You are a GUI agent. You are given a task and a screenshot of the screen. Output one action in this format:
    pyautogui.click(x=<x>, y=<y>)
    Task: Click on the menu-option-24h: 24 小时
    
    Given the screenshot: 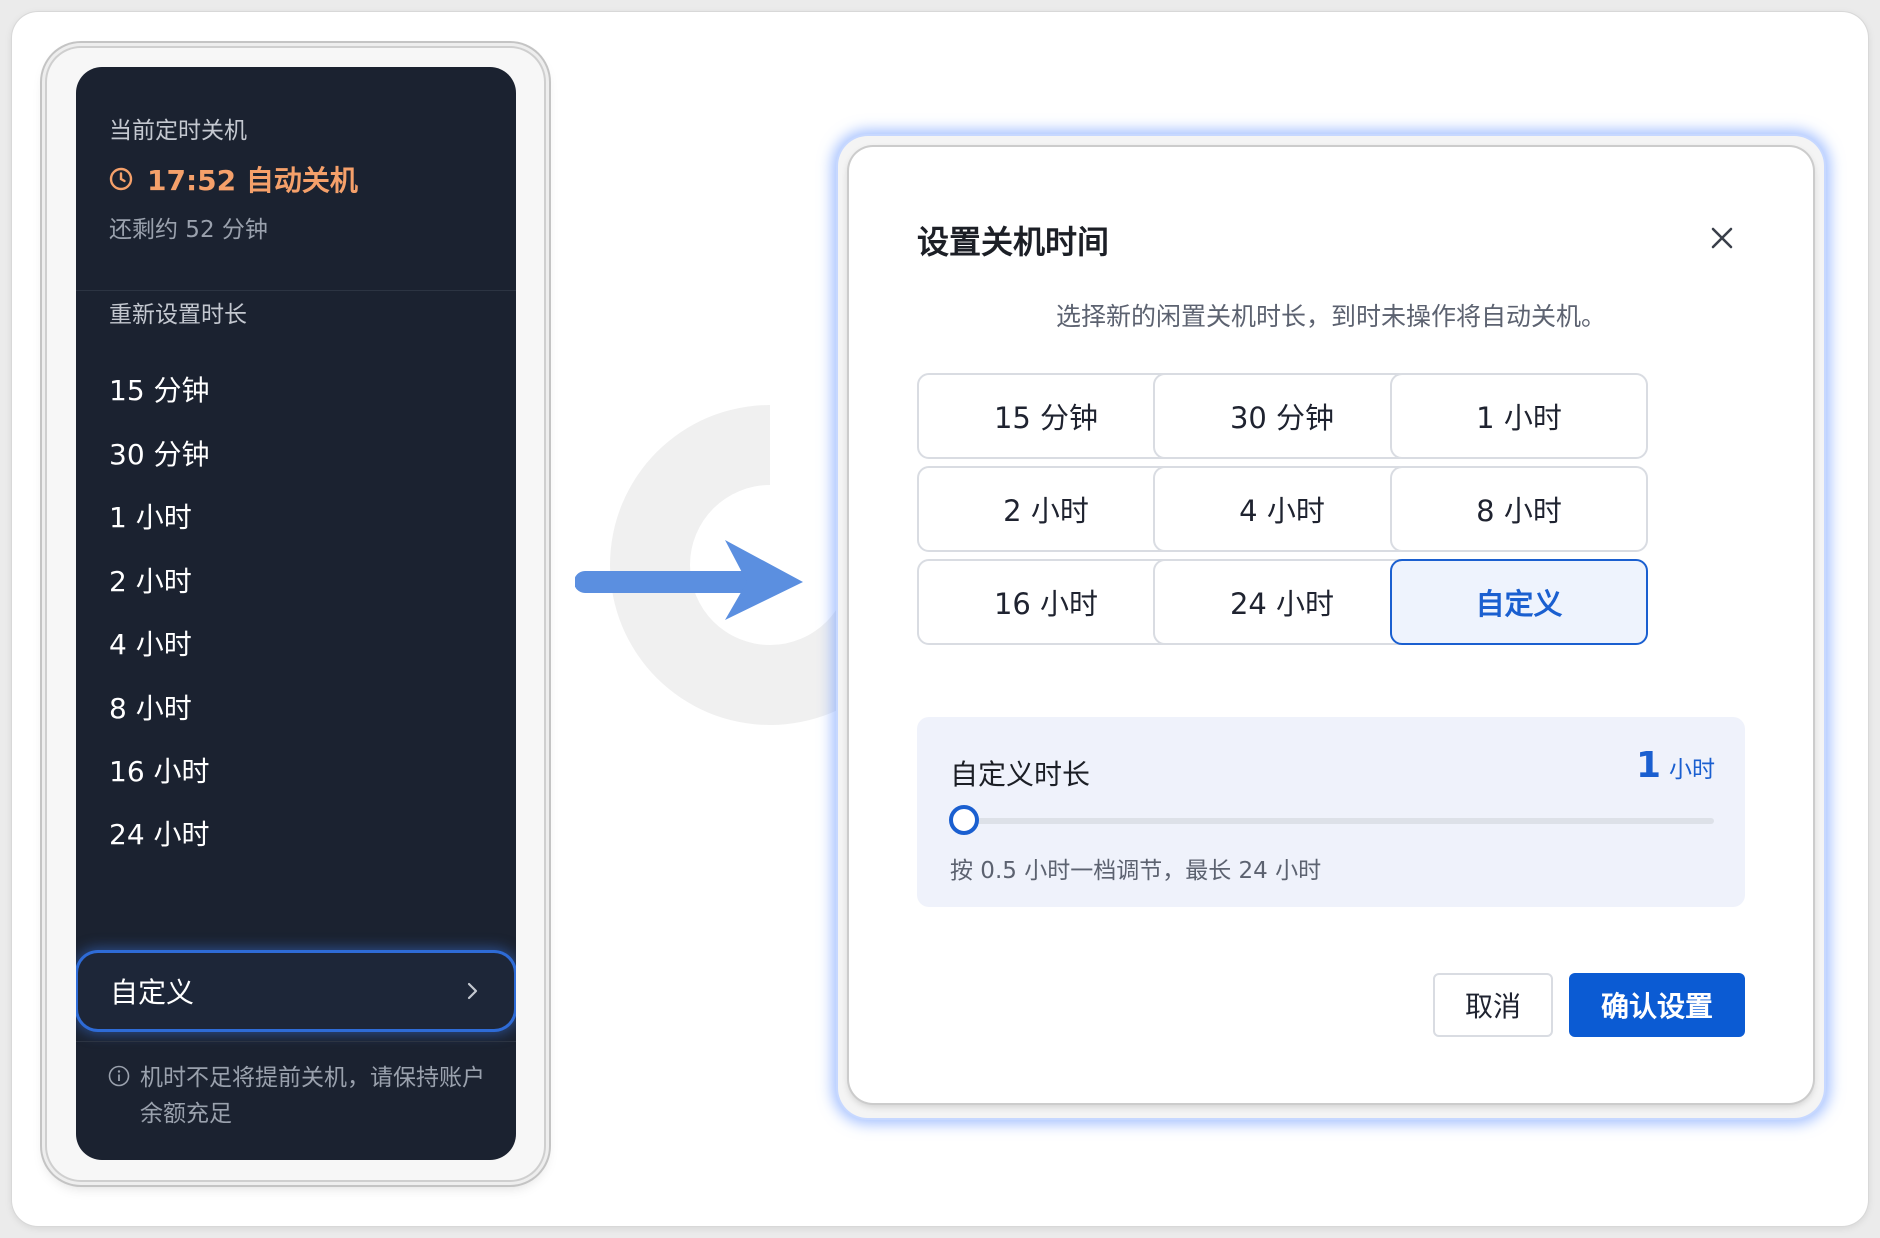 What is the action you would take?
    pyautogui.click(x=159, y=833)
    